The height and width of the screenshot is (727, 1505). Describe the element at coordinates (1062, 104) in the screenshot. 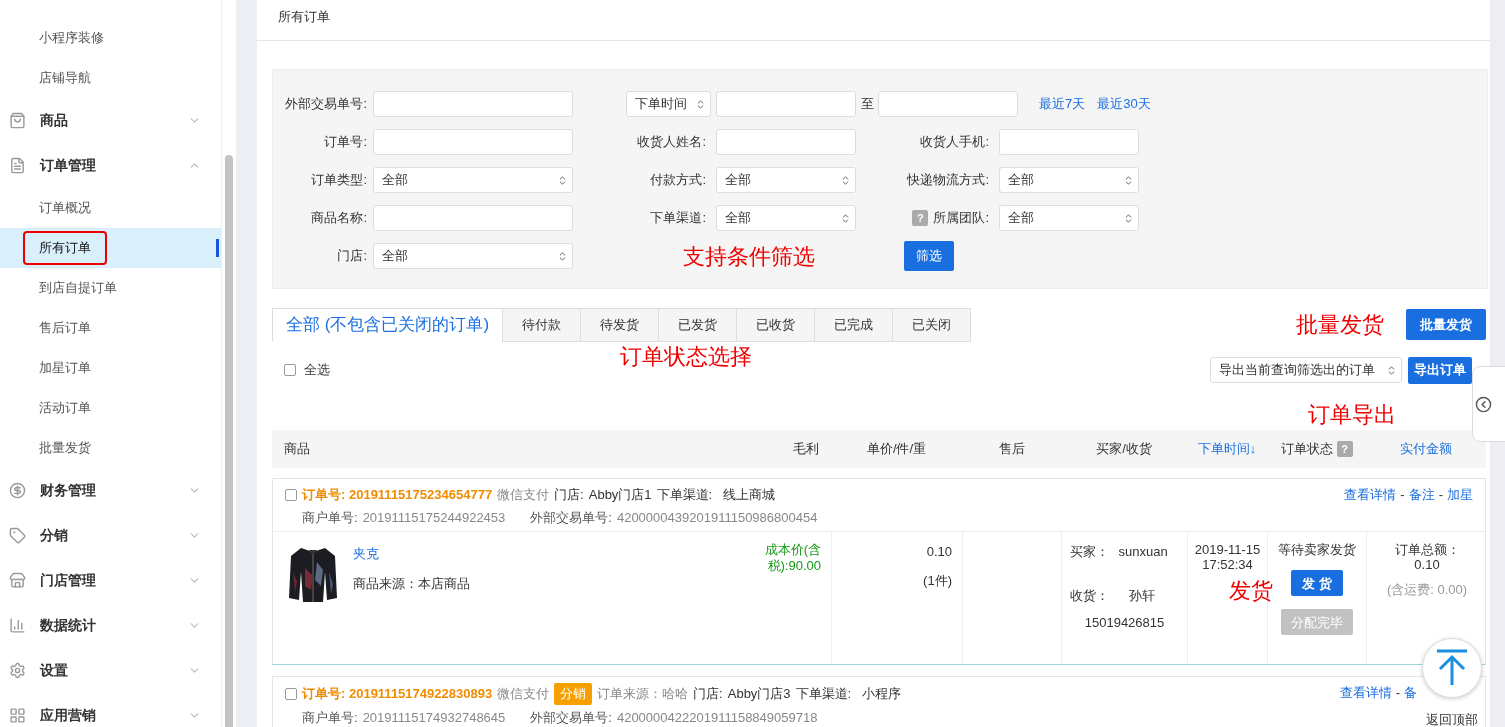

I see `quick-date-link: 最近7天` at that location.